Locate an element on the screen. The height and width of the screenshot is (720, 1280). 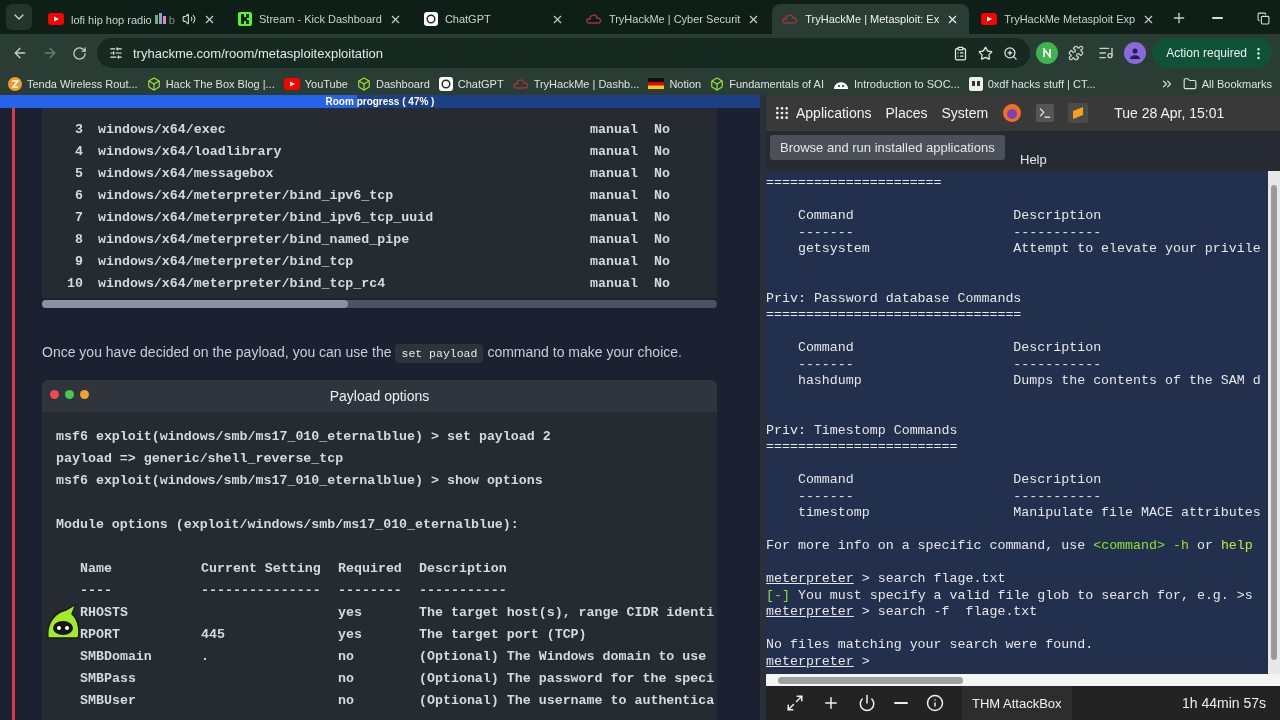
tooltip: Browse and run installed applications is located at coordinates (887, 147).